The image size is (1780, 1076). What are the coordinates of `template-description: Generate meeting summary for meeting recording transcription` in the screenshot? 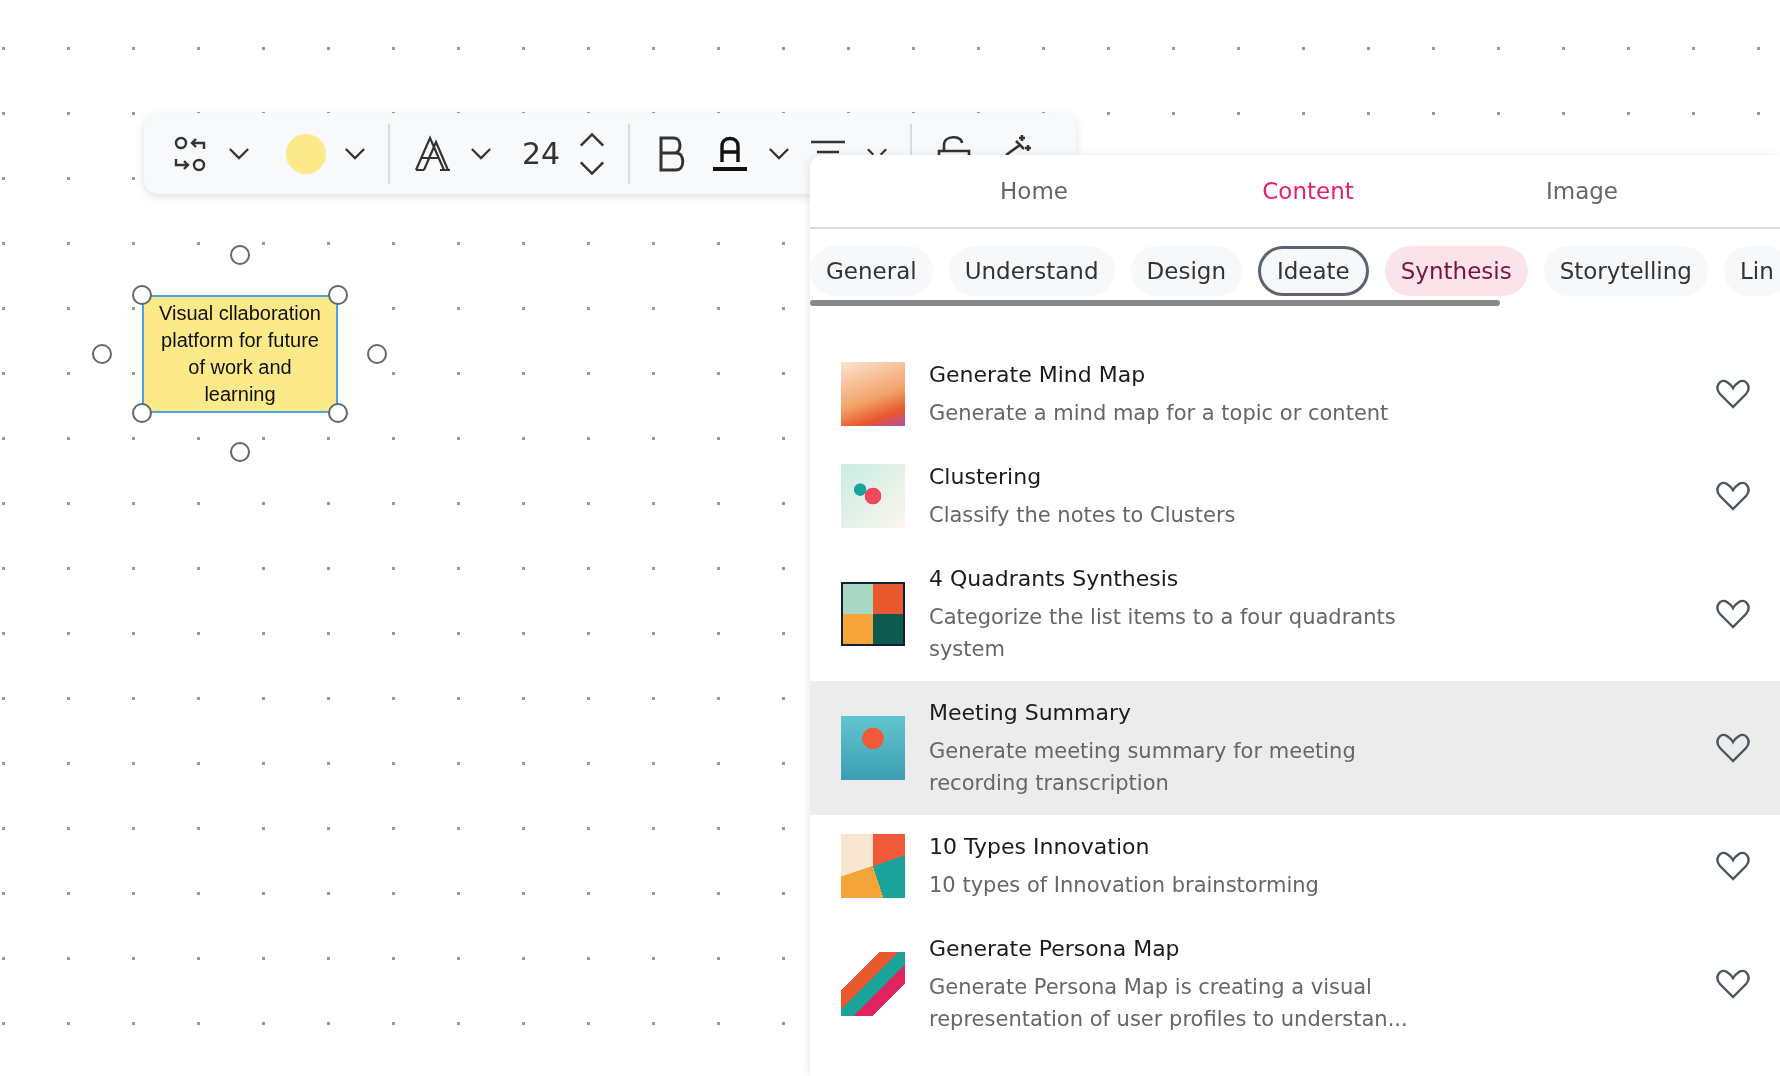 It's located at (1143, 767).